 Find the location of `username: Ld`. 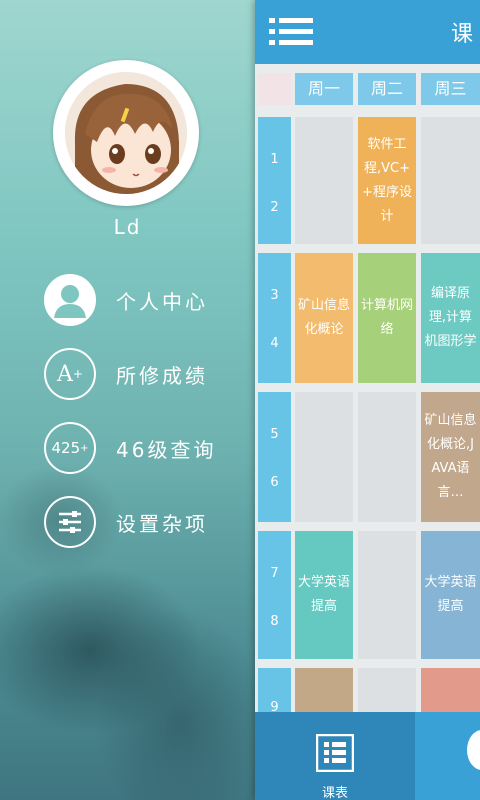

username: Ld is located at coordinates (127, 227).